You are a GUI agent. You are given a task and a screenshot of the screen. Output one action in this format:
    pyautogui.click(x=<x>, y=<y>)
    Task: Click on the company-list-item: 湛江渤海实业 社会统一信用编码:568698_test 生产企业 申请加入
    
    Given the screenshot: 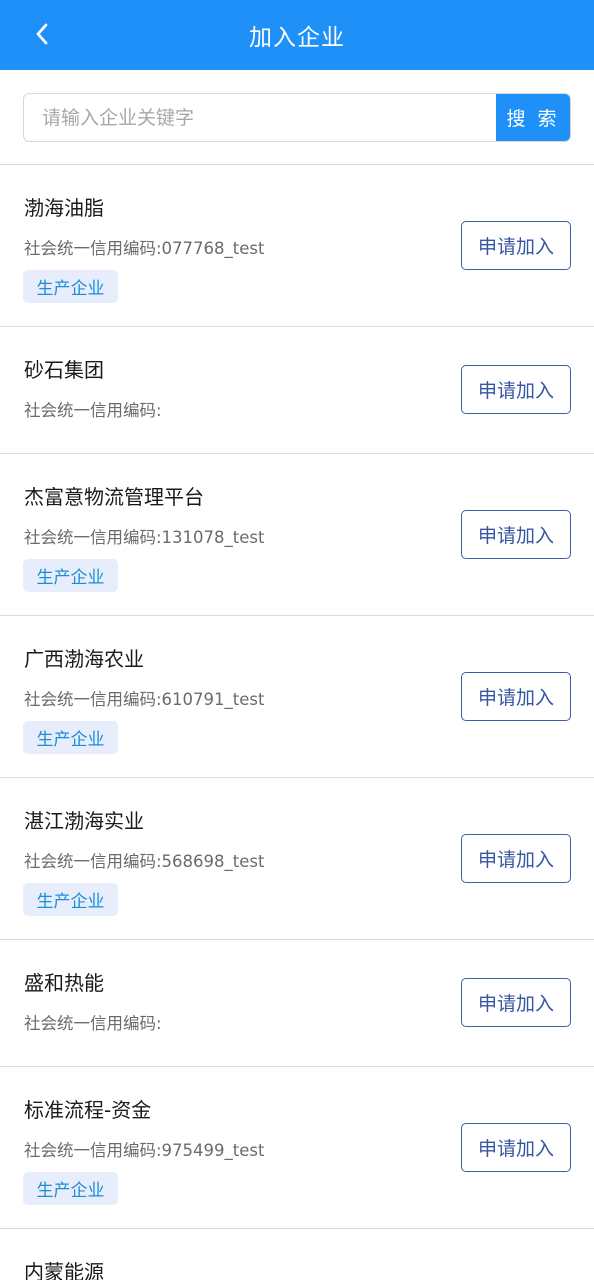 What is the action you would take?
    pyautogui.click(x=297, y=859)
    